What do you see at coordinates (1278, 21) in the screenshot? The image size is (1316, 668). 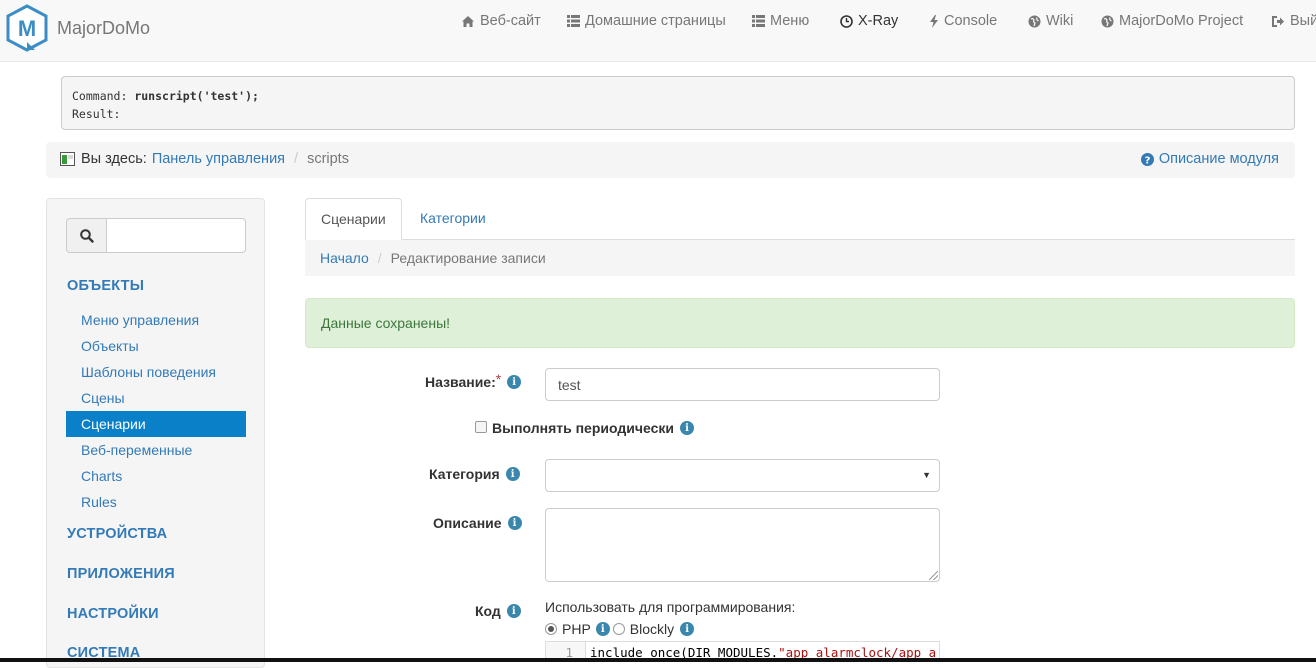 I see `logout-icon` at bounding box center [1278, 21].